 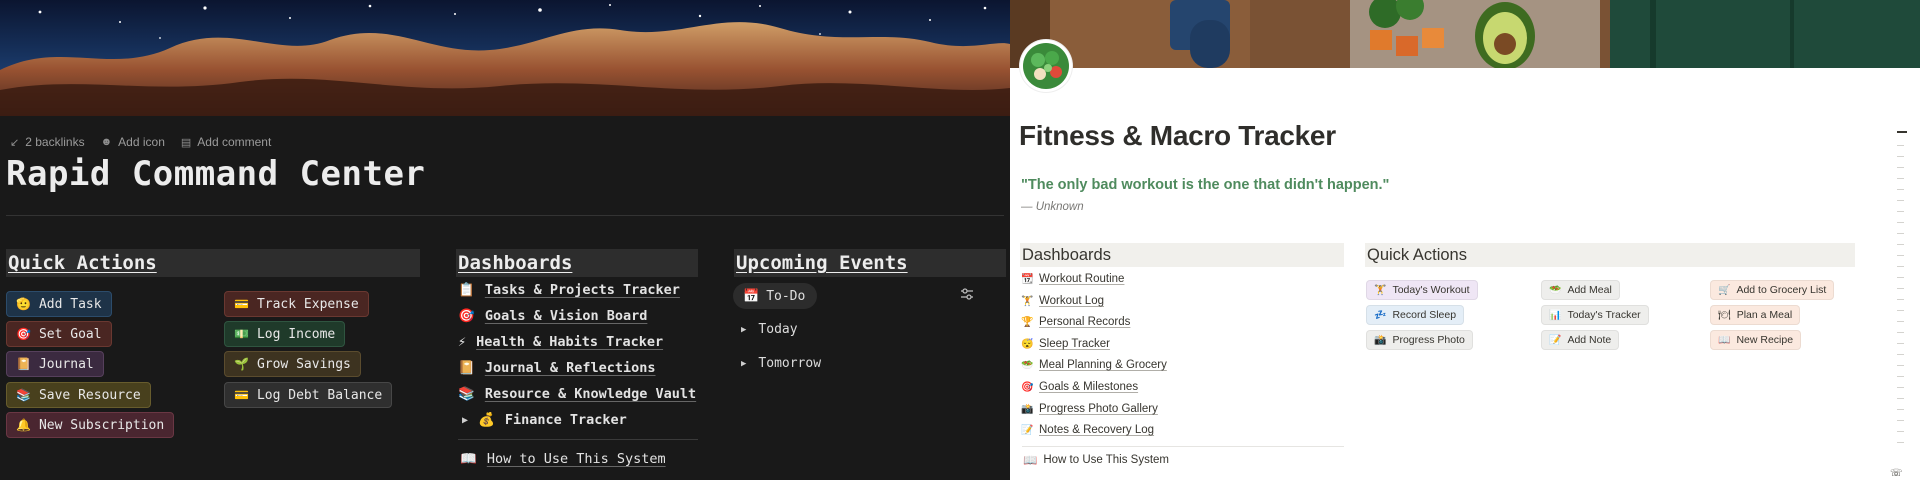 I want to click on dashboard-link-workout-log: 🏋 Workout Log, so click(x=1062, y=301).